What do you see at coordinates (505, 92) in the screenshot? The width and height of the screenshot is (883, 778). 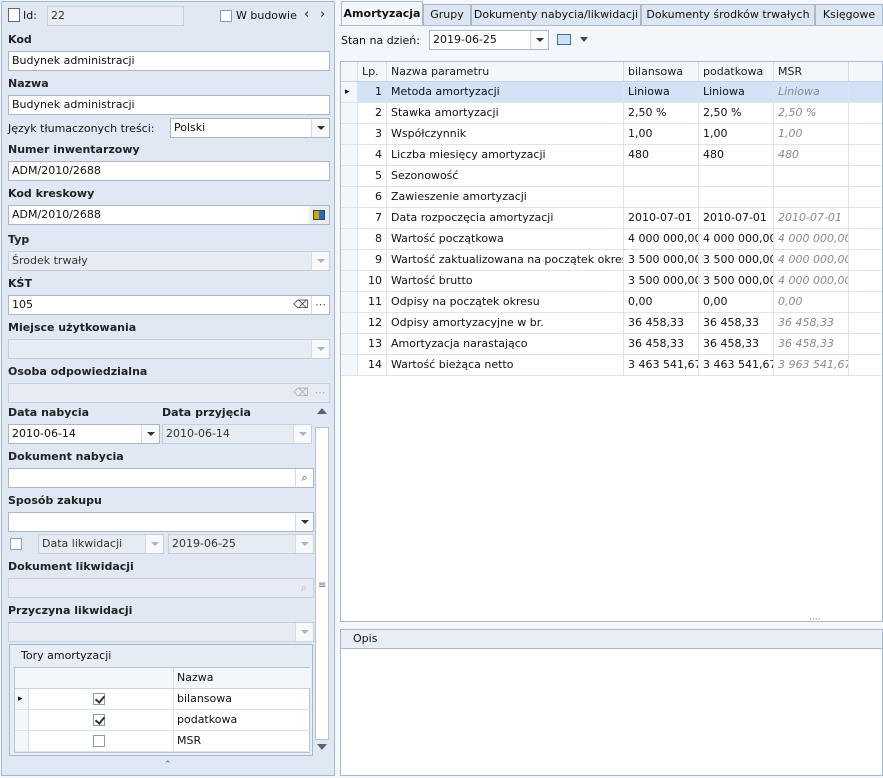 I see `cell-nazwa: Metoda amortyzacji` at bounding box center [505, 92].